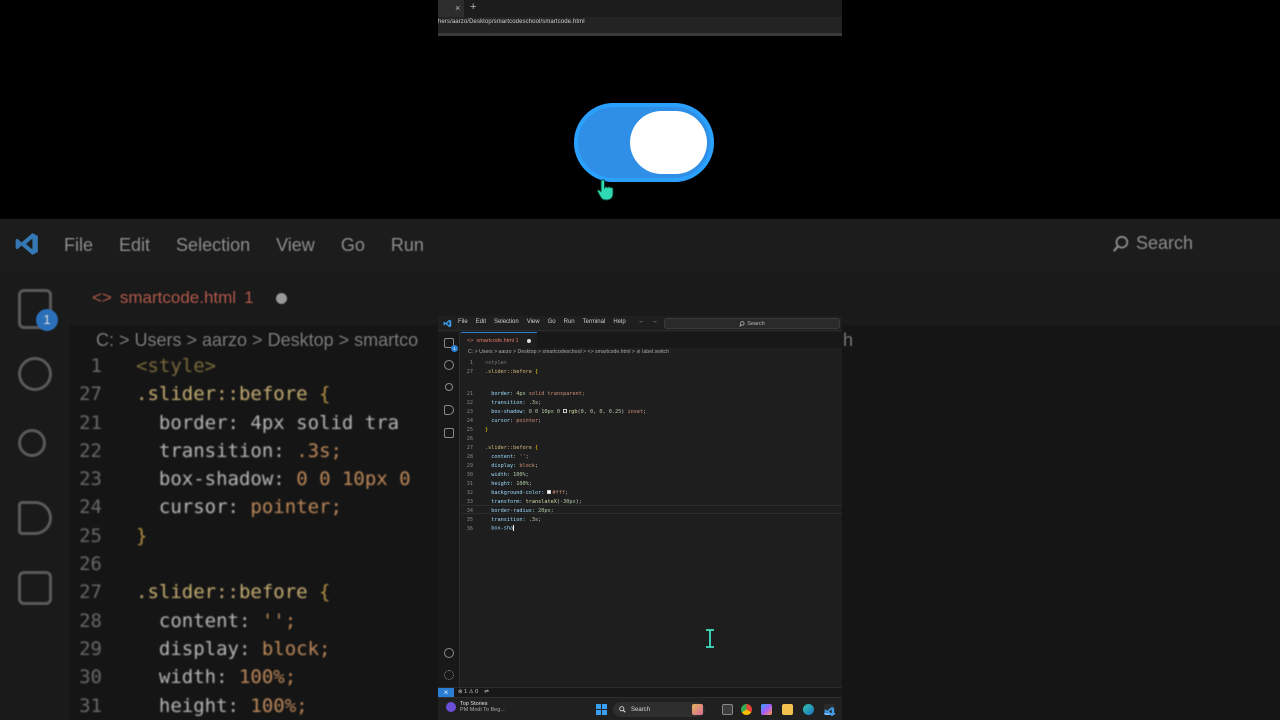 Image resolution: width=1280 pixels, height=720 pixels. Describe the element at coordinates (484, 362) in the screenshot. I see `code-line: 1 <style>` at that location.